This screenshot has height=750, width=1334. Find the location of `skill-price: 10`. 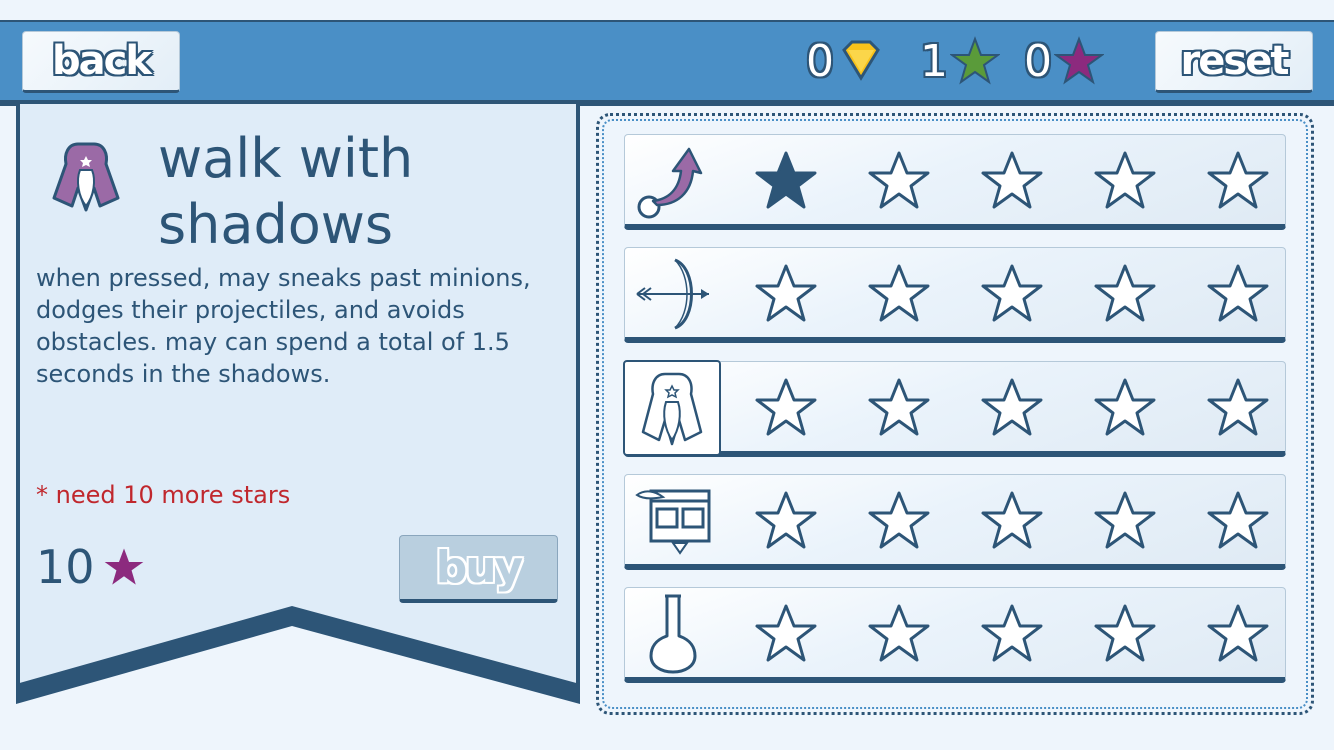

skill-price: 10 is located at coordinates (90, 567).